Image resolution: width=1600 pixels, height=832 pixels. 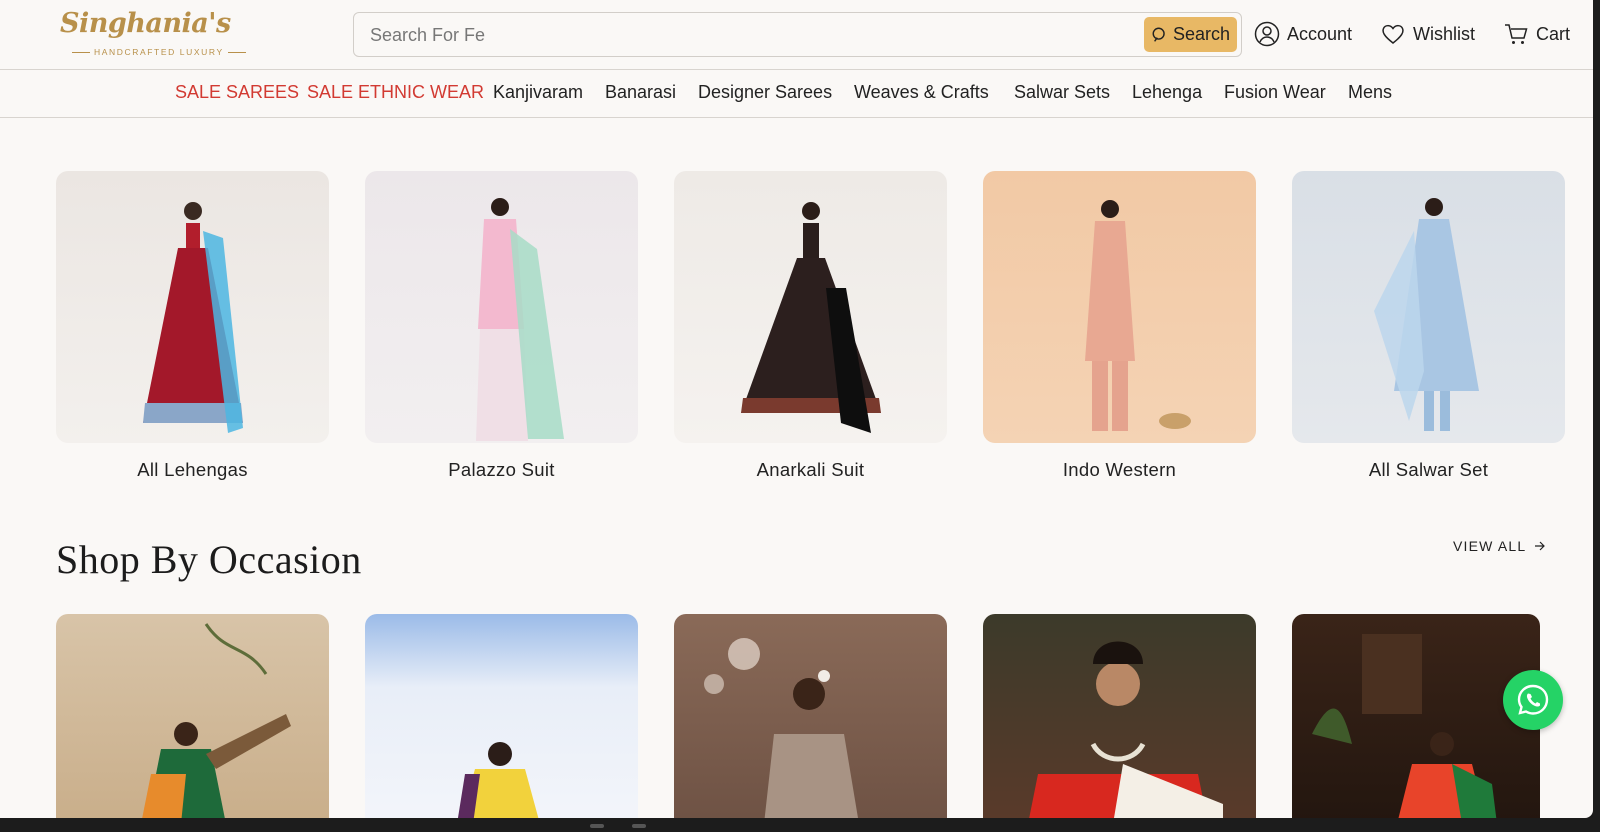 What do you see at coordinates (1158, 34) in the screenshot?
I see `search-icon` at bounding box center [1158, 34].